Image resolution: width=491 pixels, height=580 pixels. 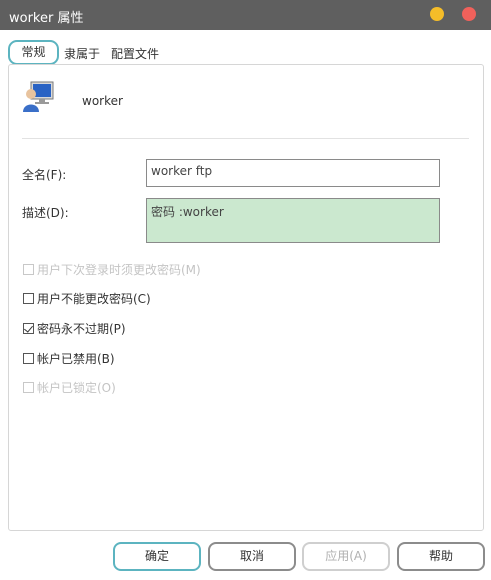 I want to click on title-bar: worker 属性, so click(x=245, y=15).